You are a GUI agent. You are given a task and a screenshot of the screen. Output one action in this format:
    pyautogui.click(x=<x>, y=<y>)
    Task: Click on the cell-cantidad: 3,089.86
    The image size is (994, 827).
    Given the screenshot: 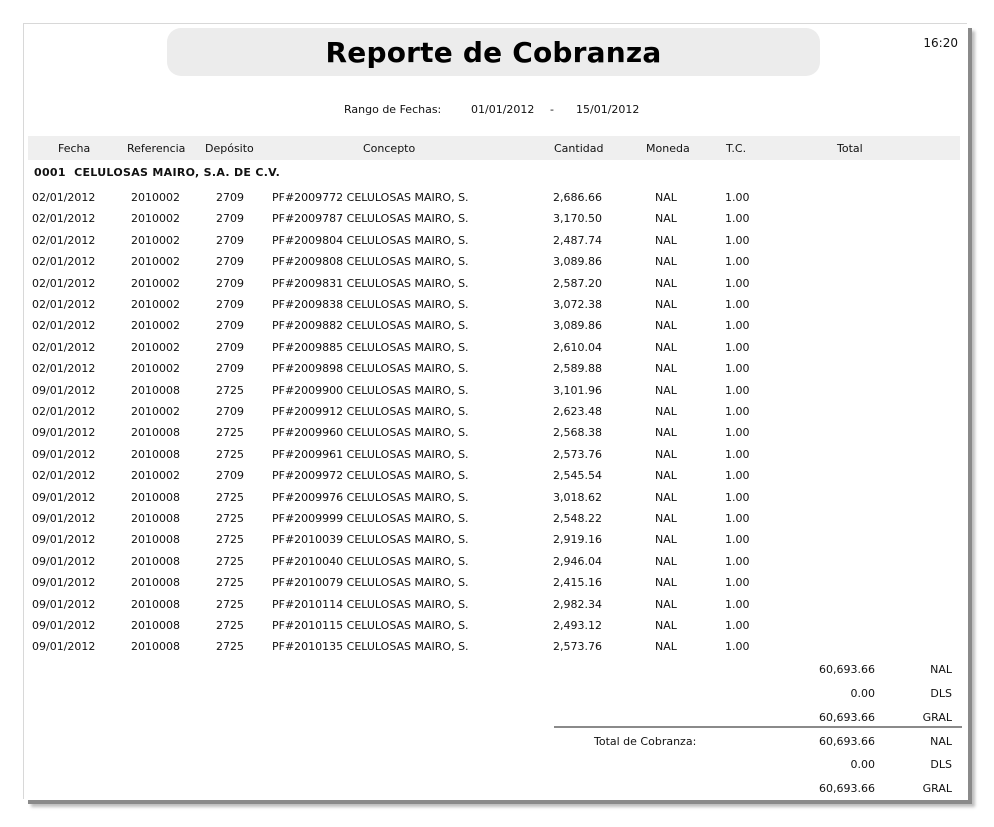 What is the action you would take?
    pyautogui.click(x=577, y=326)
    